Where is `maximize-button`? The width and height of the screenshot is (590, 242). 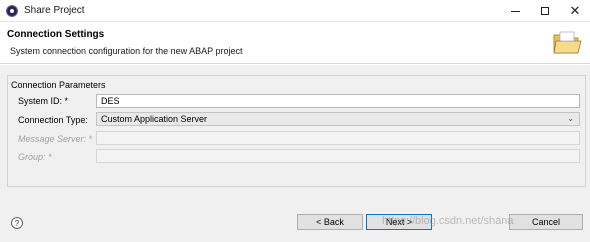 maximize-button is located at coordinates (545, 11).